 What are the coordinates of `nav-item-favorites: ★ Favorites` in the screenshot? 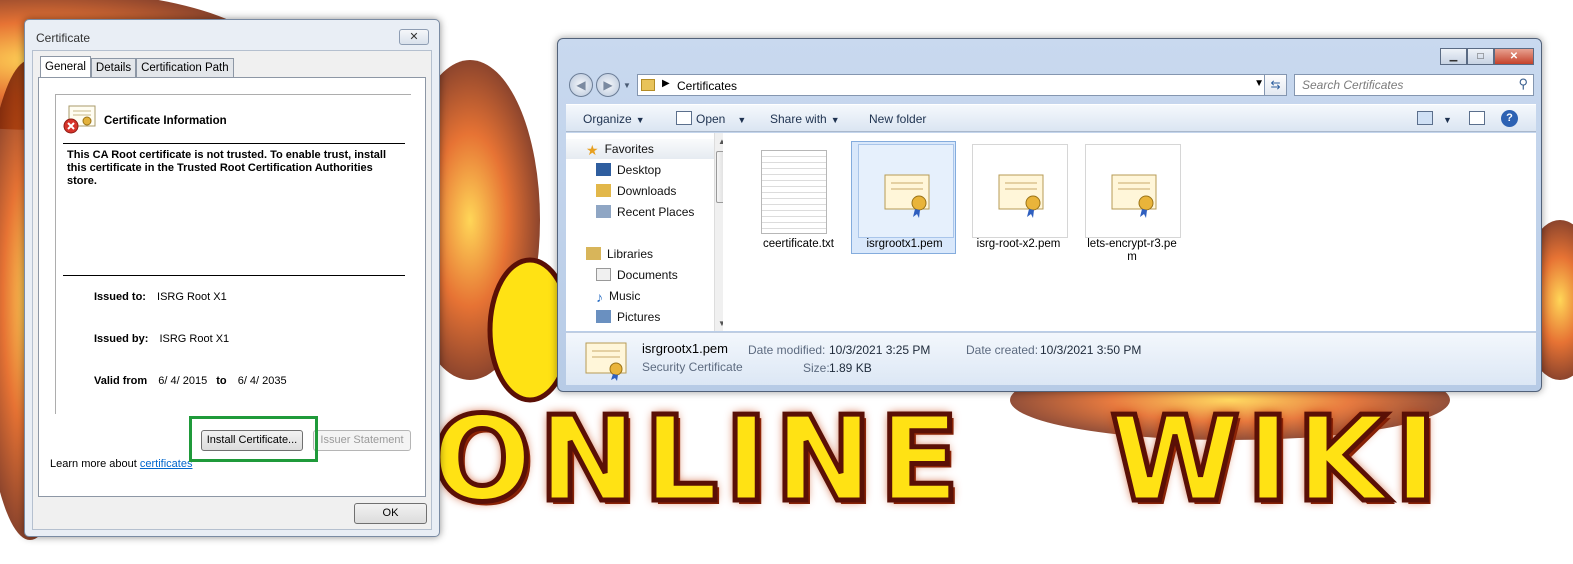 It's located at (620, 150).